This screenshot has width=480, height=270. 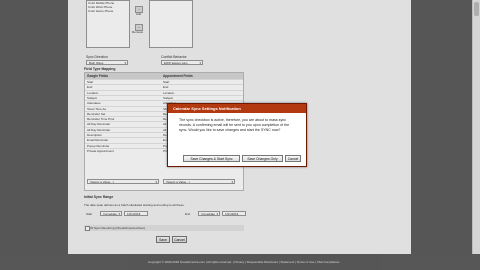 I want to click on dialog-cancel-button: Cancel, so click(x=293, y=158).